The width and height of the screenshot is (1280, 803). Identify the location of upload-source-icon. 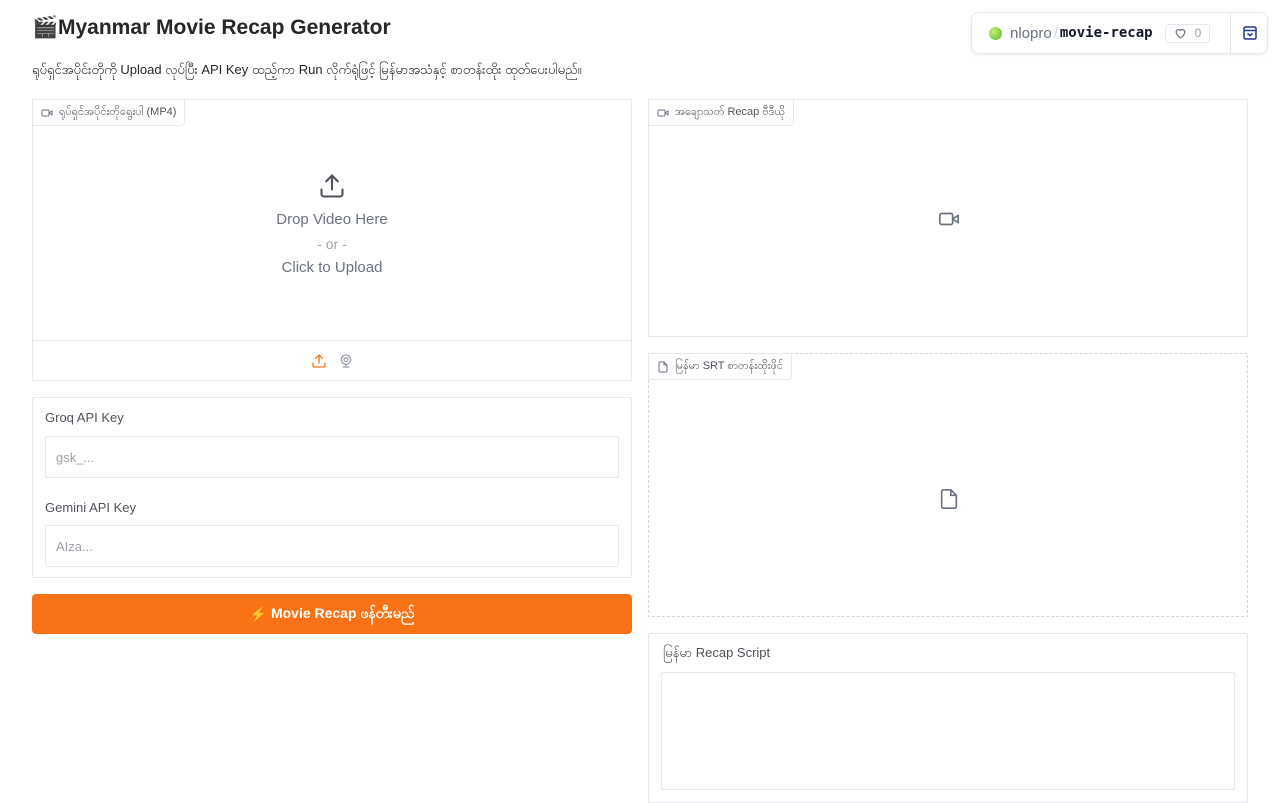
(318, 360).